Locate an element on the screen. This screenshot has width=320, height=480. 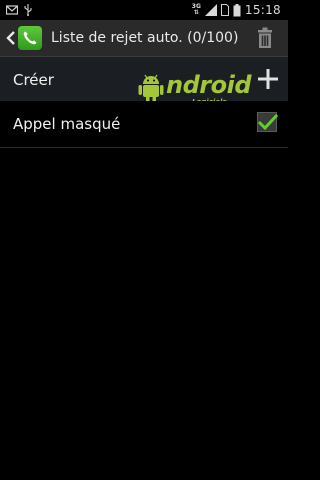
action-bar: Liste de rejet auto. (0/100) is located at coordinates (144, 38).